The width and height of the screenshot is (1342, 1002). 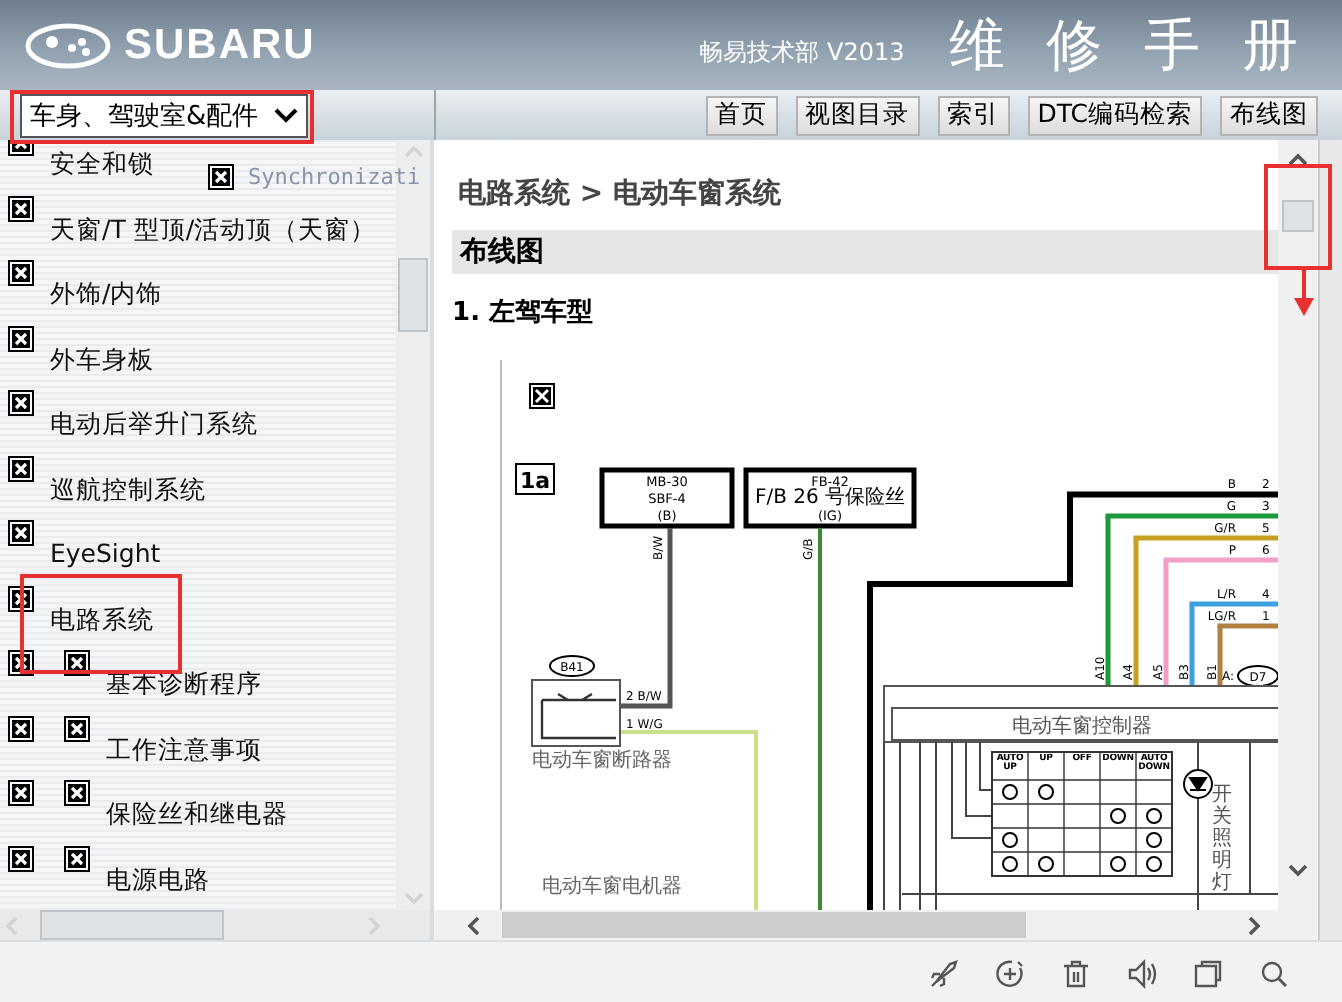 I want to click on highlight-frame, so click(x=1298, y=217).